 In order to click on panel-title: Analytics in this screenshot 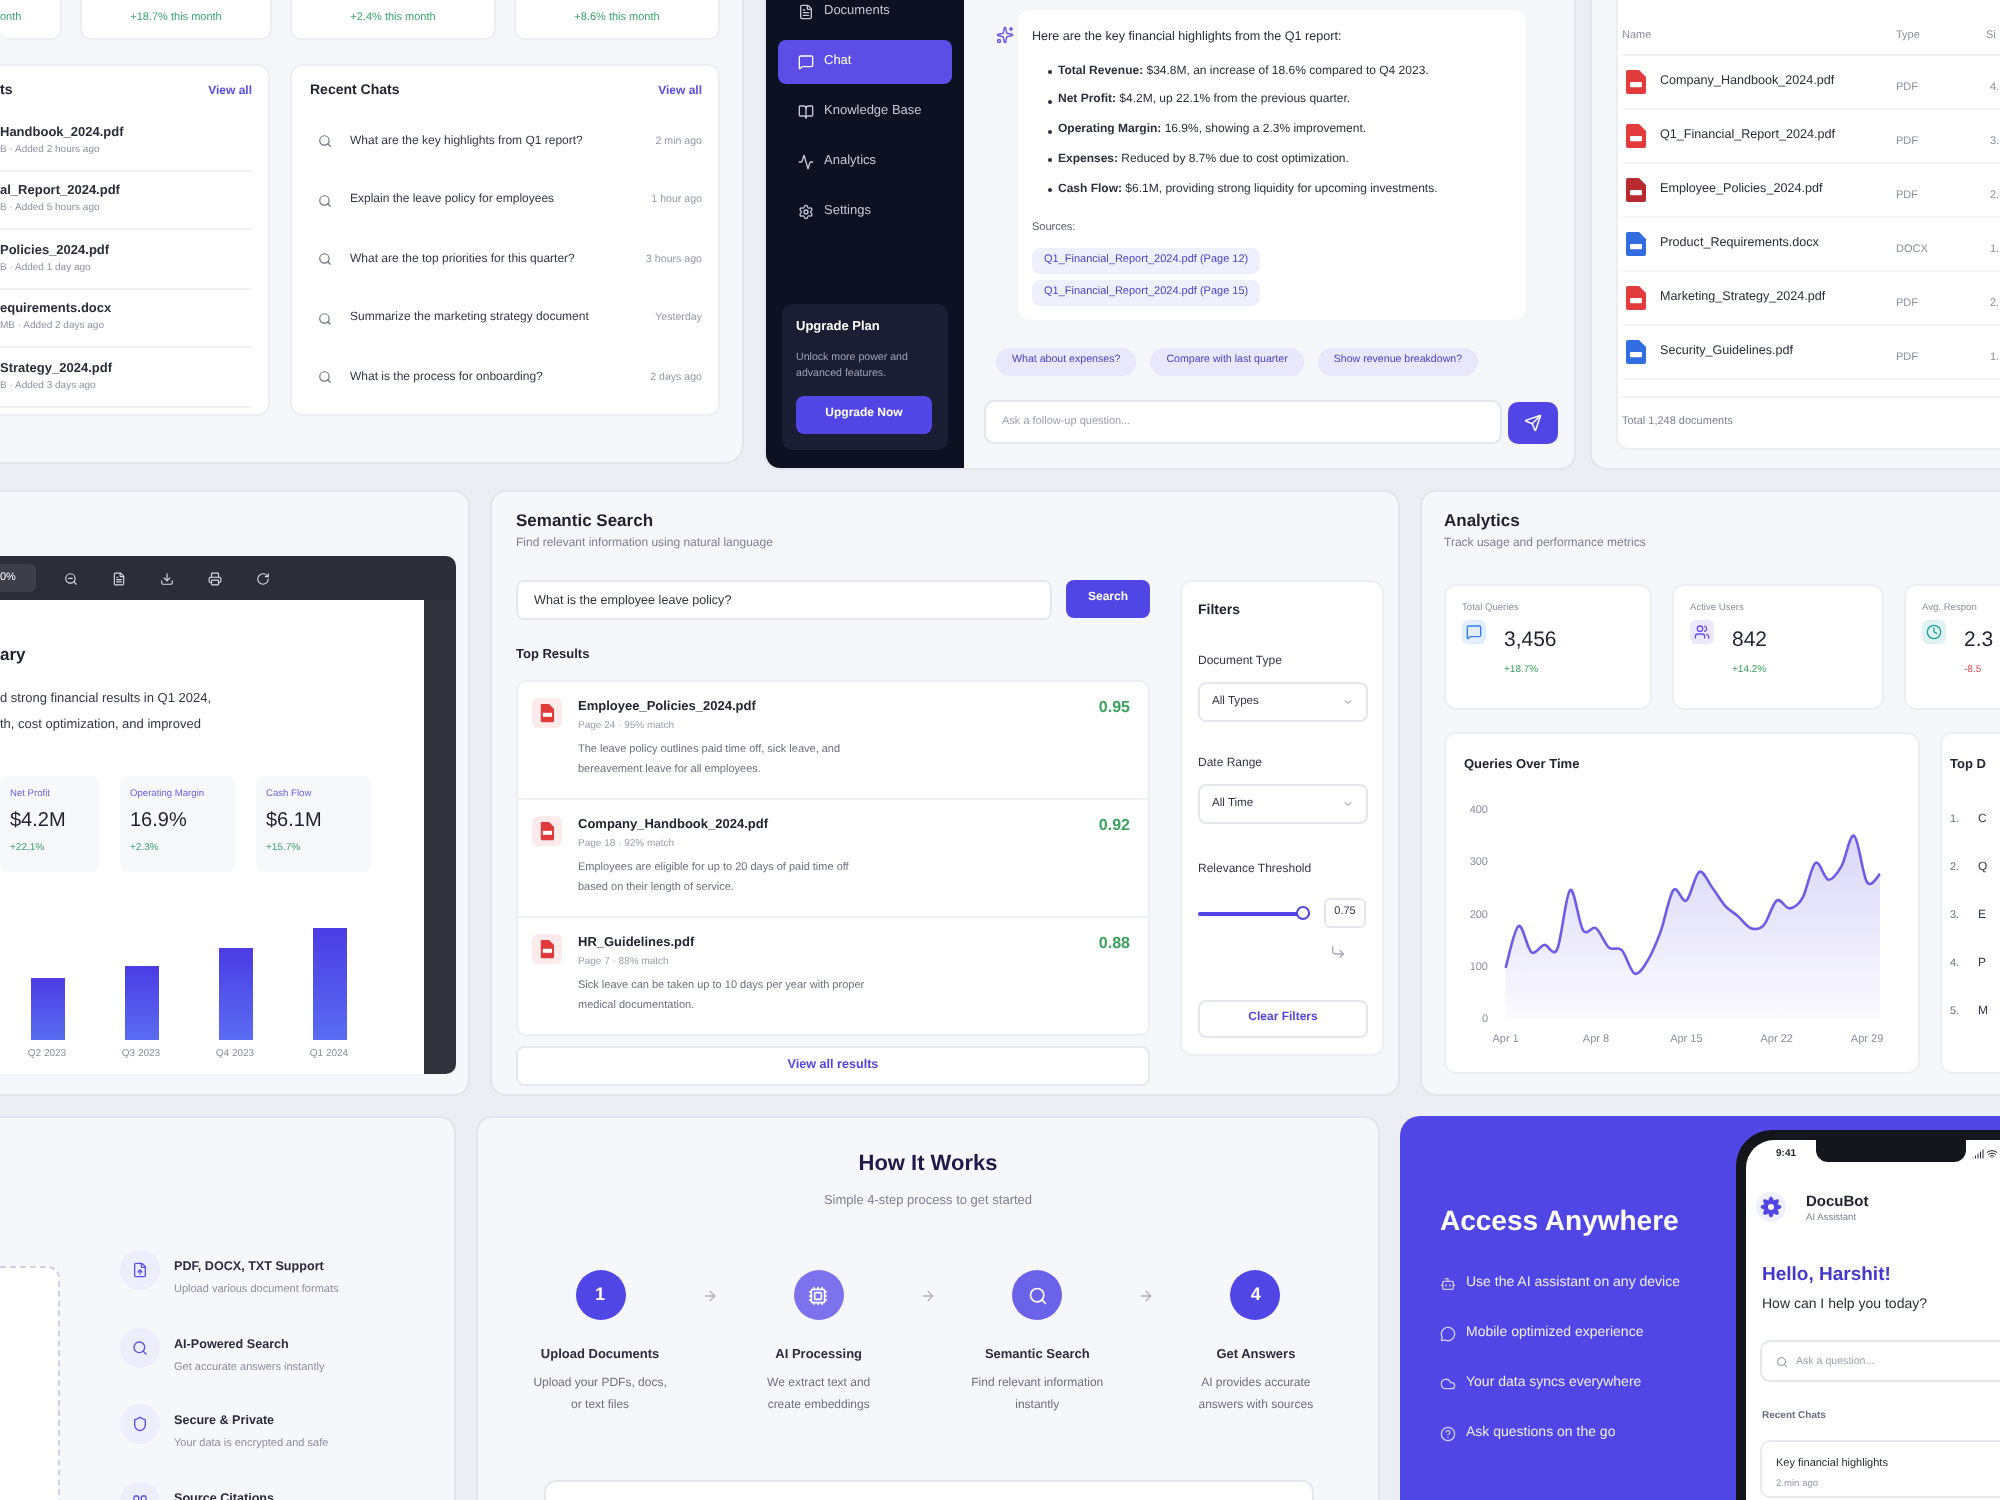, I will do `click(1483, 520)`.